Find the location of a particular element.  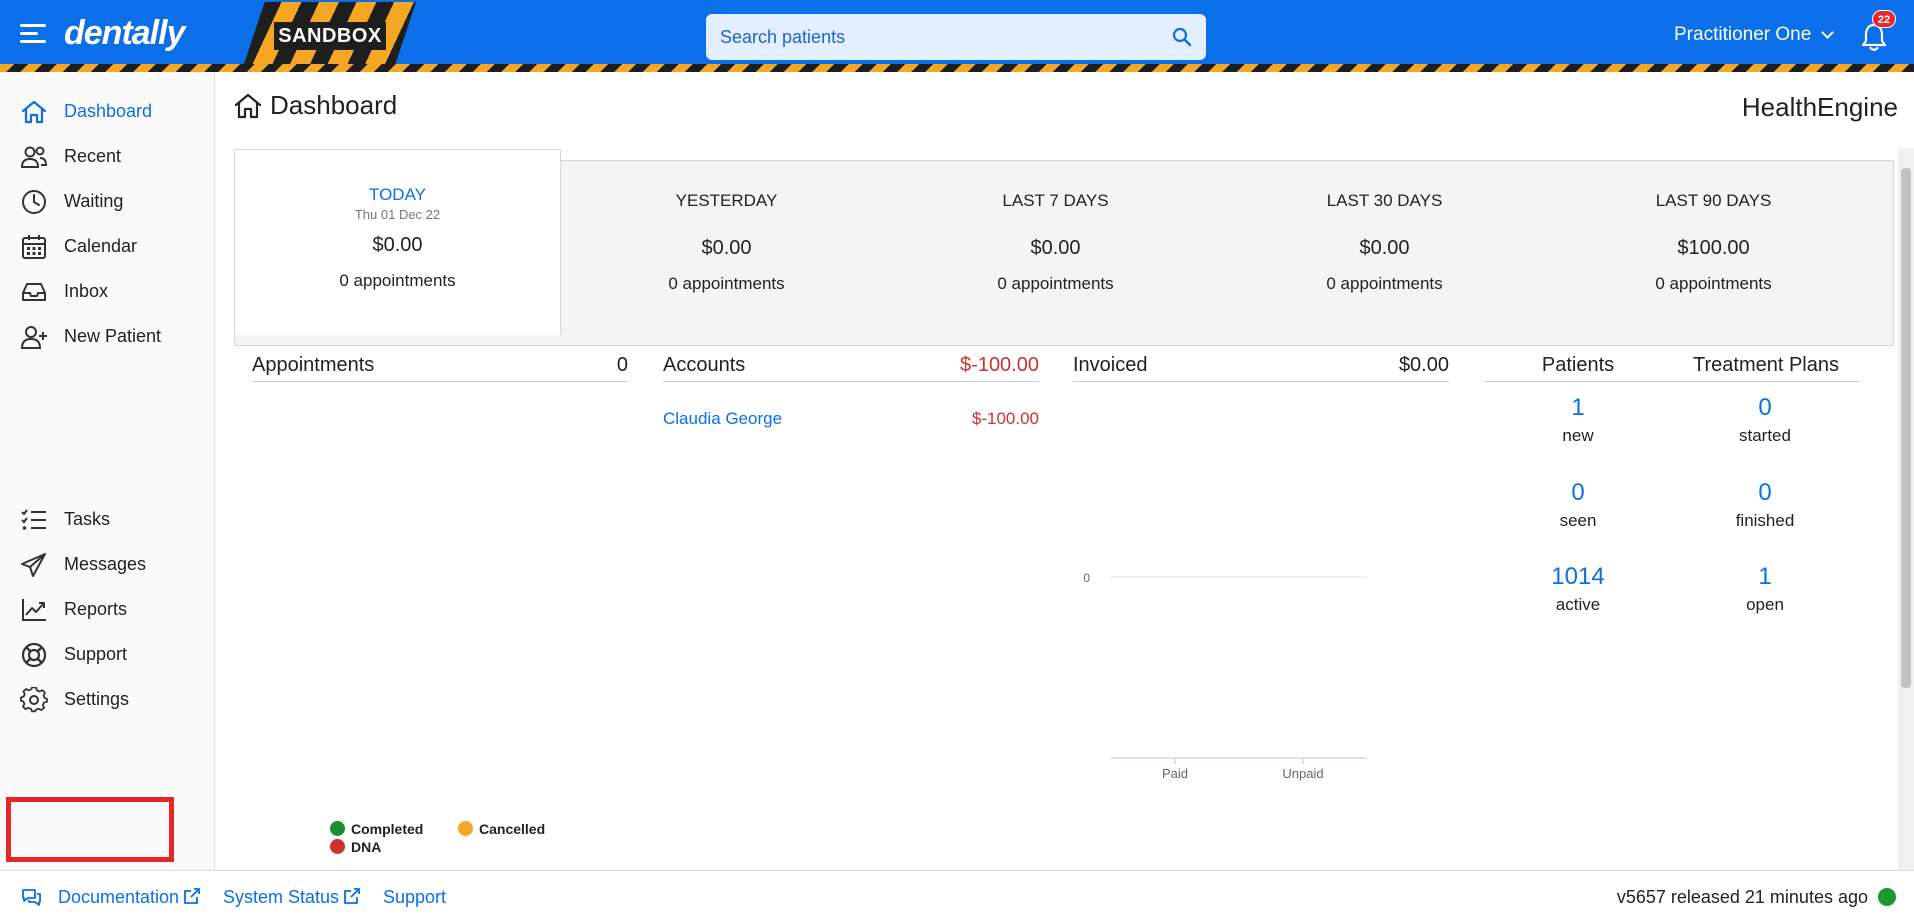

stat-label: seen is located at coordinates (1578, 520).